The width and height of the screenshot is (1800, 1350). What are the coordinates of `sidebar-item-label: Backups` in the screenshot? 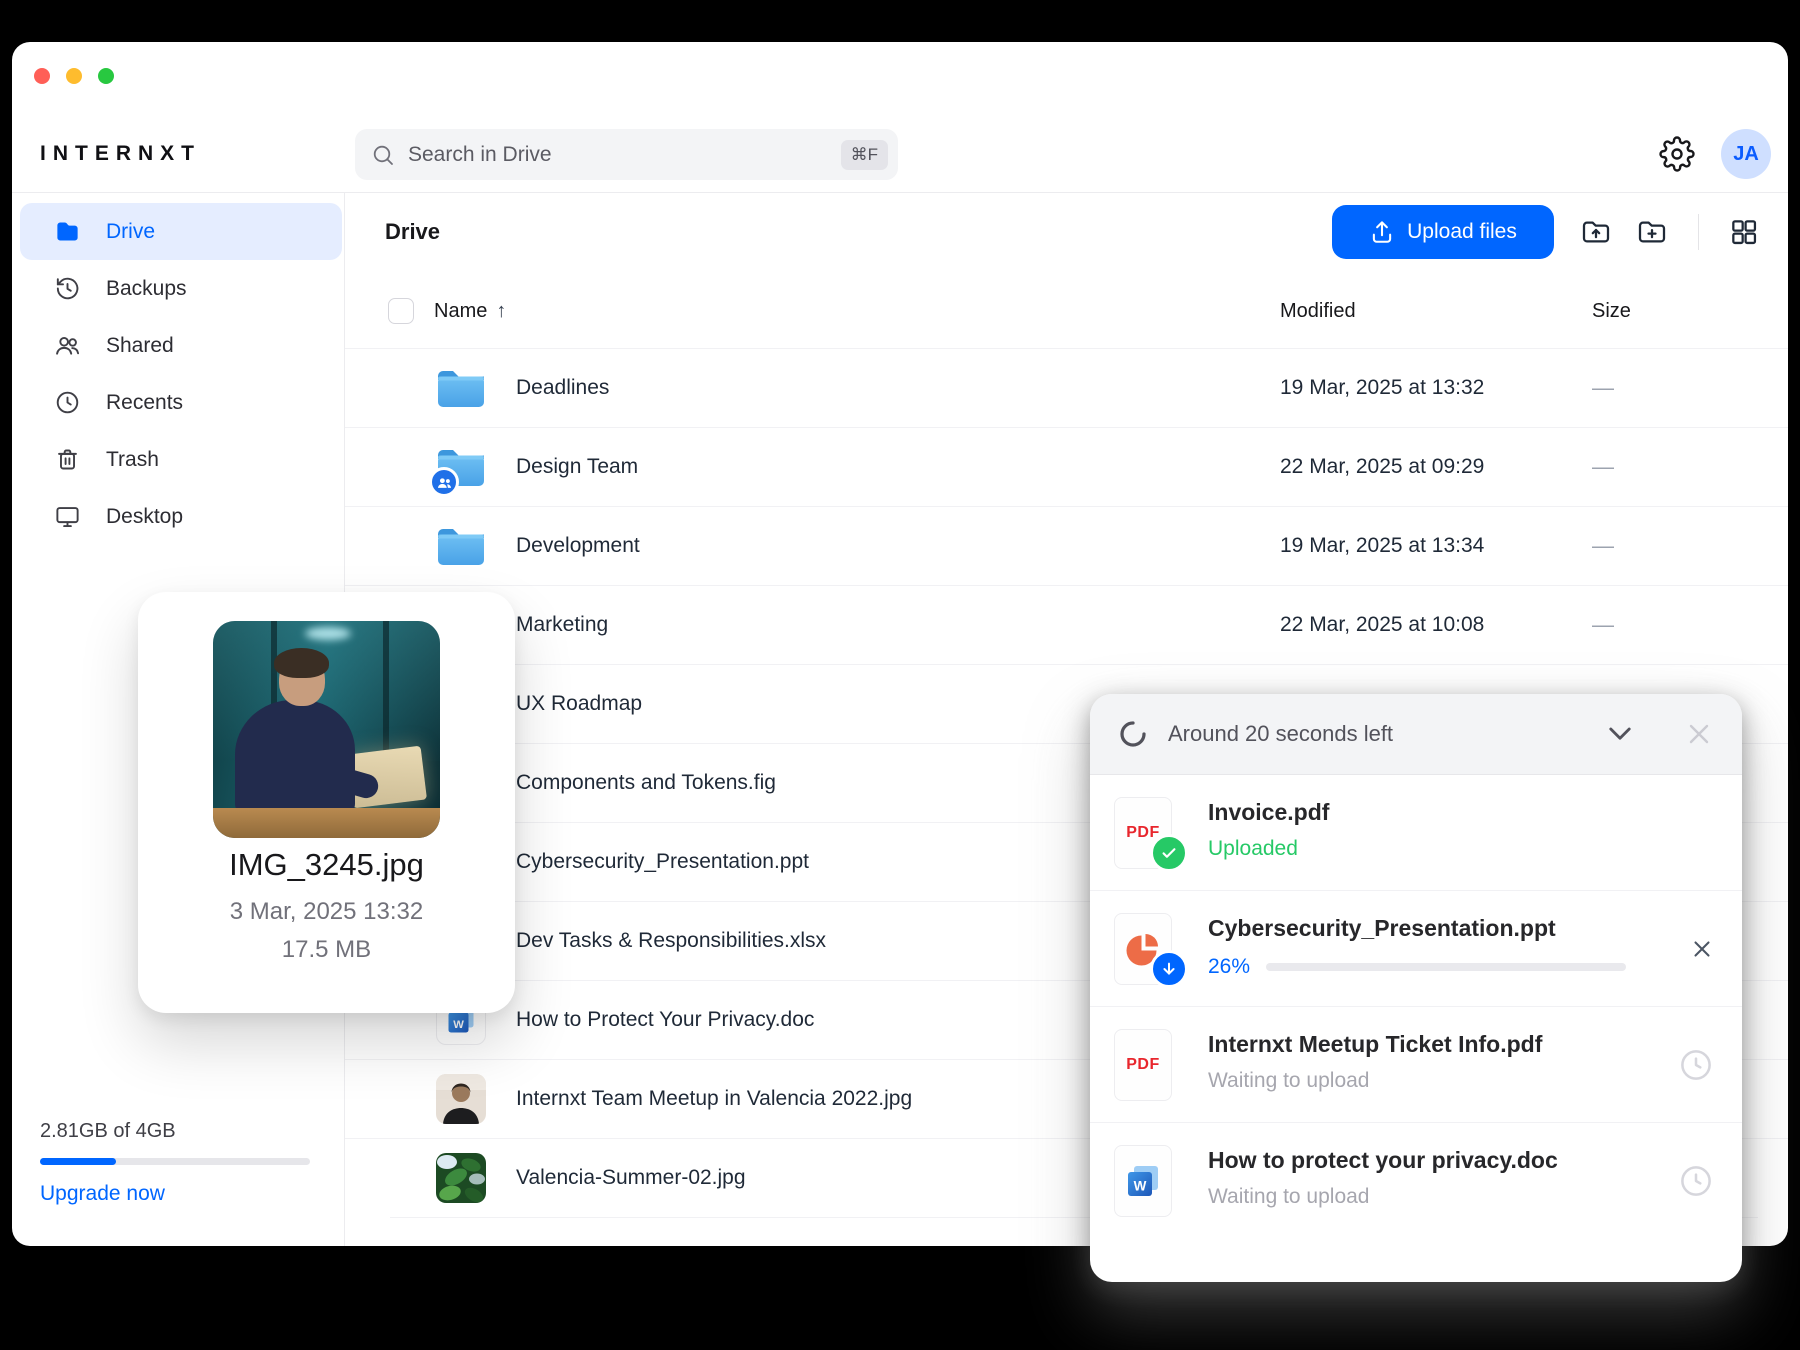 It's located at (146, 288).